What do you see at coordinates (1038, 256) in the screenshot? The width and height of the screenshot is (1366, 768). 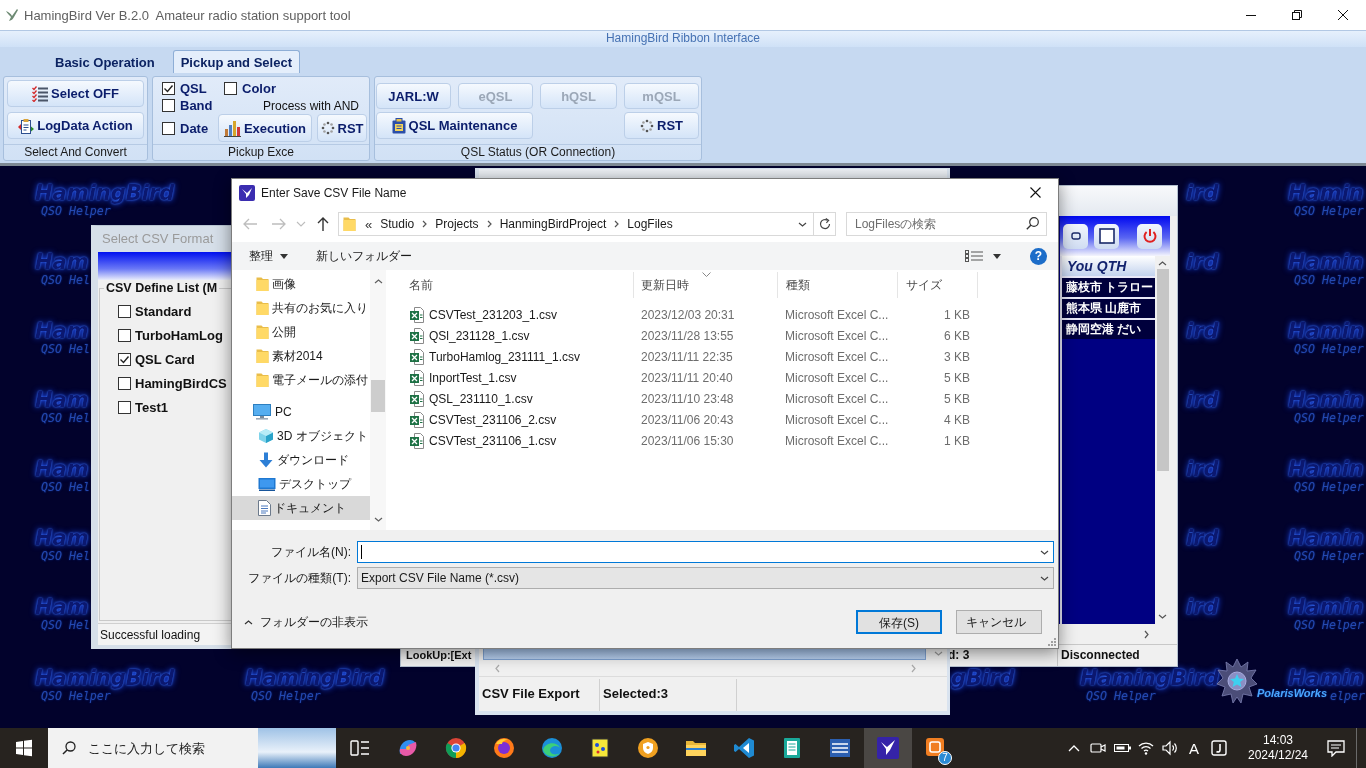 I see `help-button: ?` at bounding box center [1038, 256].